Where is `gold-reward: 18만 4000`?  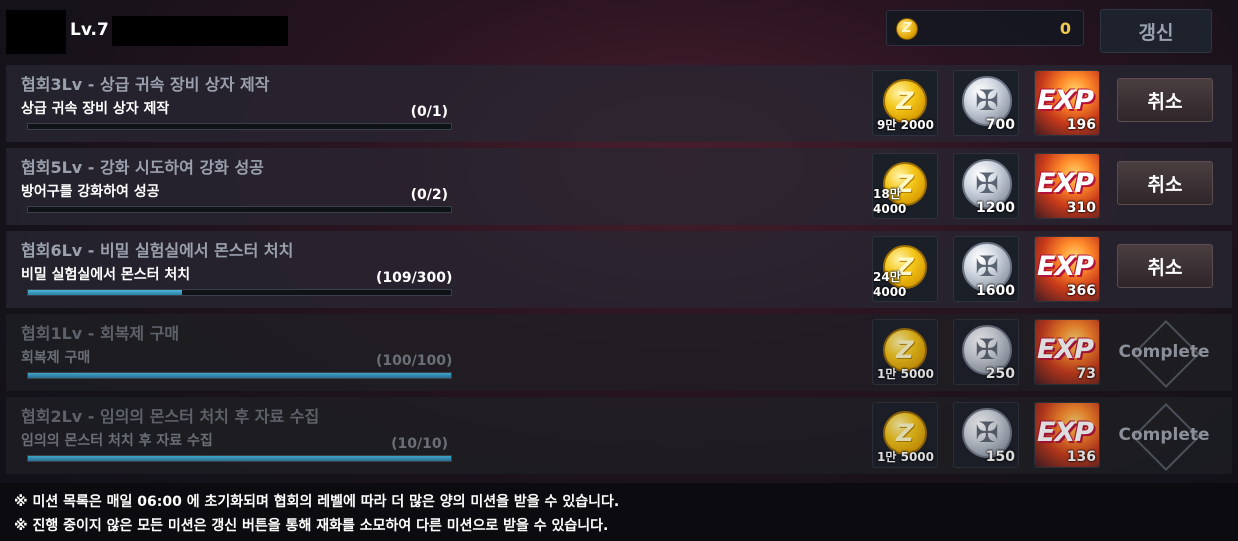 gold-reward: 18만 4000 is located at coordinates (905, 186).